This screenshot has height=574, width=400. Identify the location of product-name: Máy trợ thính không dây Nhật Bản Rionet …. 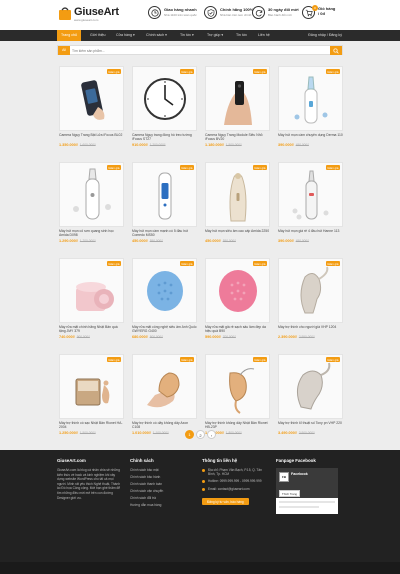
(237, 425).